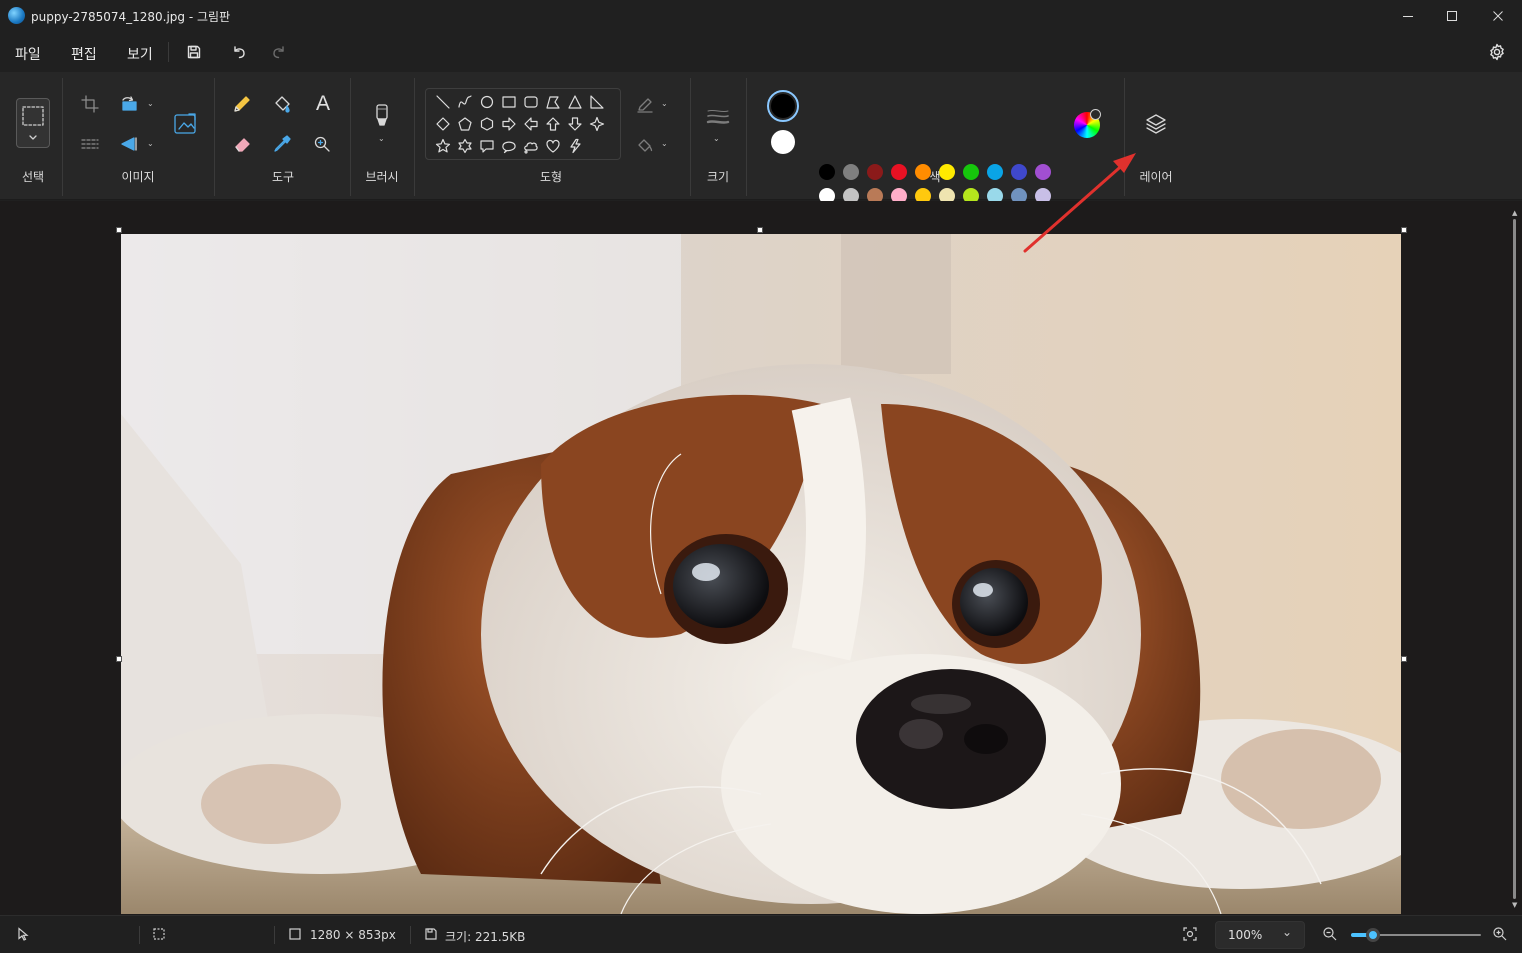 Image resolution: width=1522 pixels, height=953 pixels. I want to click on zoom-out-button, so click(1330, 934).